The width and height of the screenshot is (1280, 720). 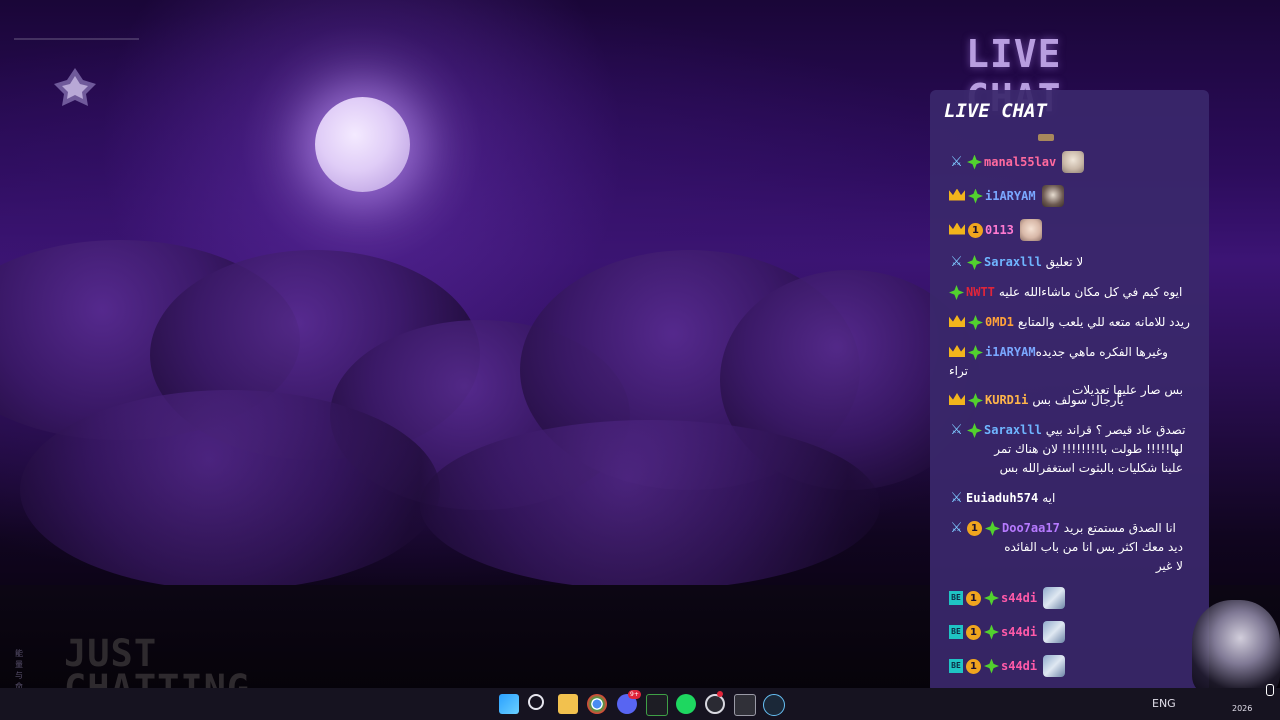 What do you see at coordinates (1031, 528) in the screenshot?
I see `chat-username: Doo7aa17` at bounding box center [1031, 528].